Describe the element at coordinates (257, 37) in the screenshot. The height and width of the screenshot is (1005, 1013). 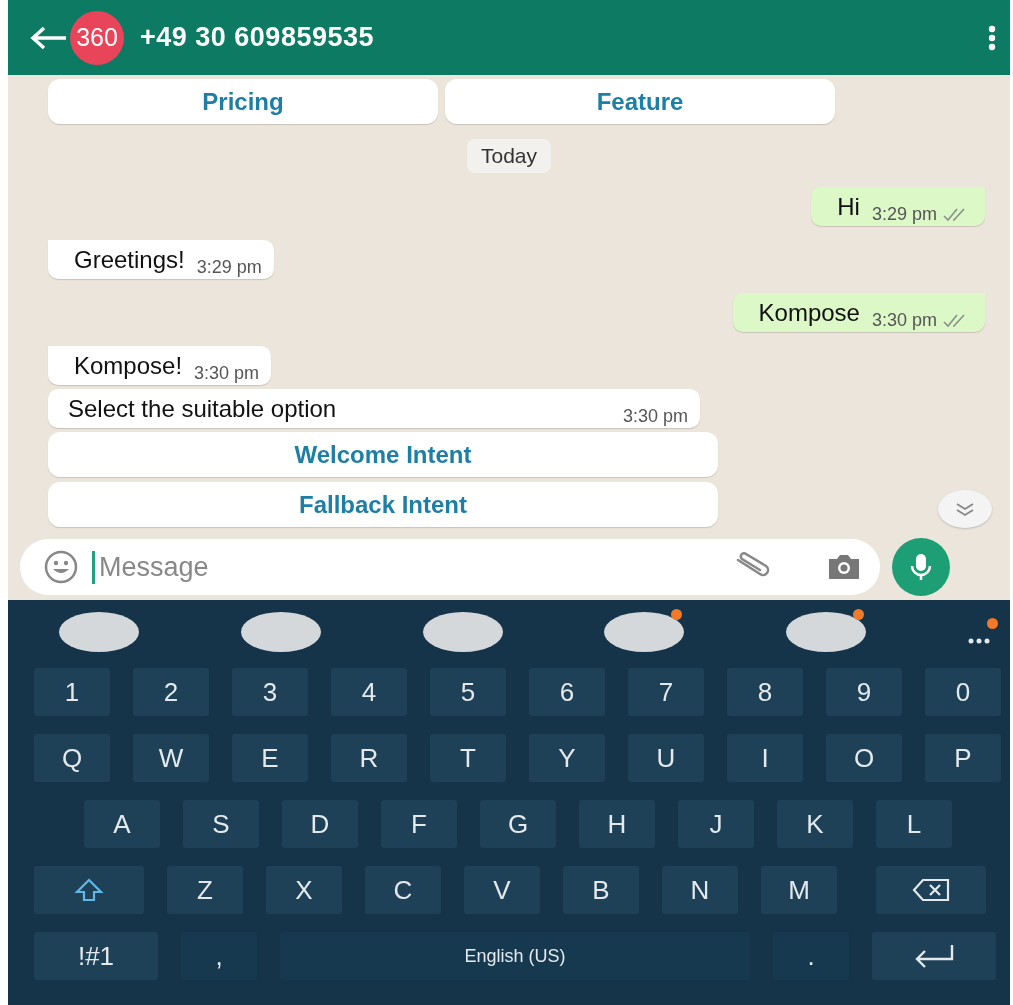
I see `contact-title: +49 30 609859535` at that location.